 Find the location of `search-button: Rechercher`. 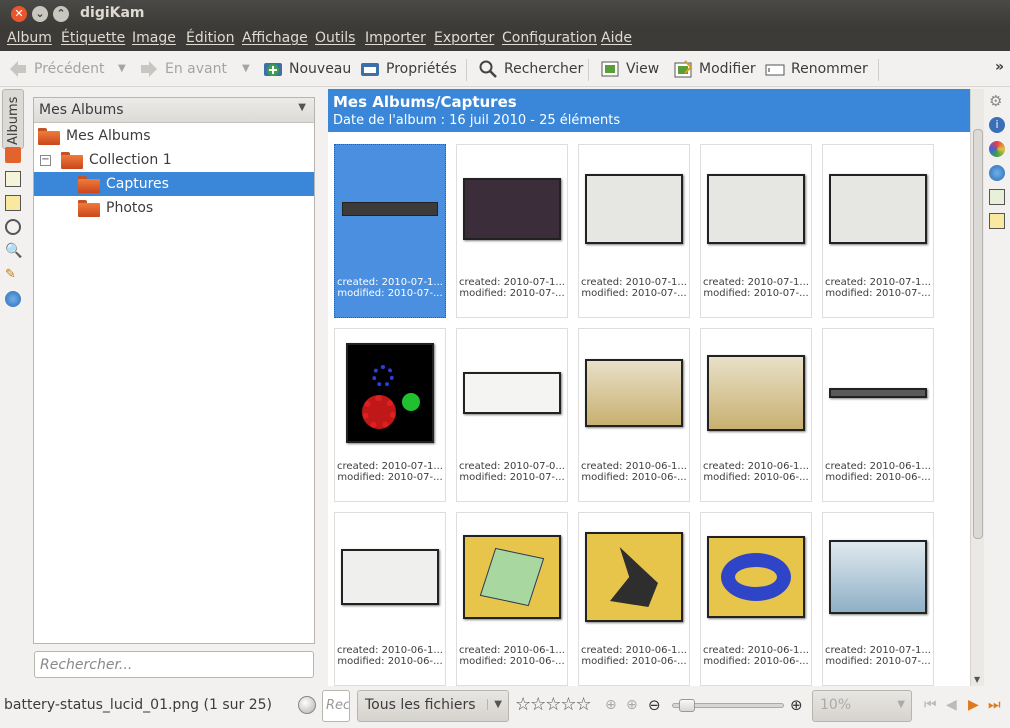

search-button: Rechercher is located at coordinates (530, 69).